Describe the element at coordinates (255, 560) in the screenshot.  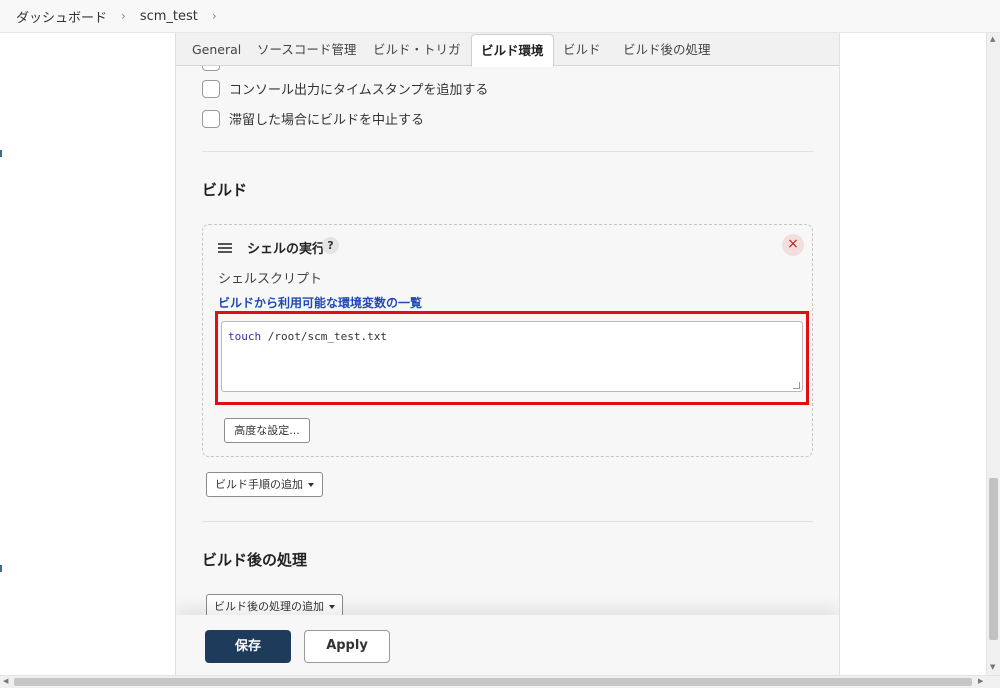
I see `post-build-section-title: ビルド後の処理` at that location.